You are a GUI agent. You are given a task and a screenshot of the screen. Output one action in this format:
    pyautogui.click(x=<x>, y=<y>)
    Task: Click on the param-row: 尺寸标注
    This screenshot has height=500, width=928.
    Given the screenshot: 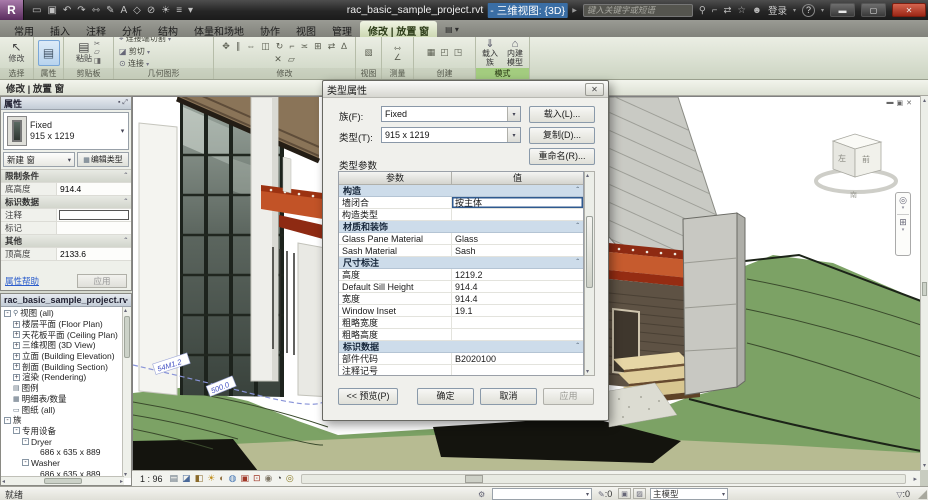 What is the action you would take?
    pyautogui.click(x=461, y=263)
    